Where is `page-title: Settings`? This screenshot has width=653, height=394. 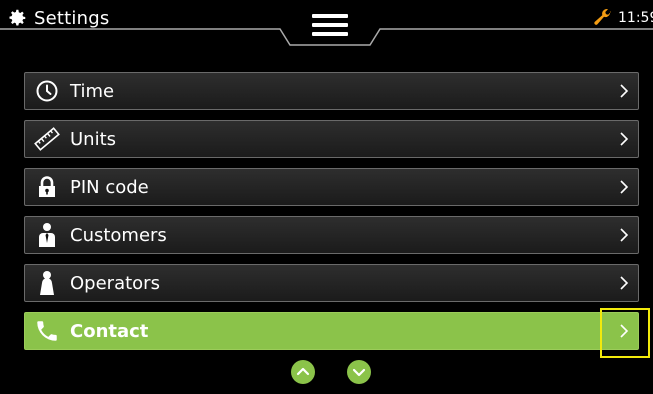
page-title: Settings is located at coordinates (72, 18).